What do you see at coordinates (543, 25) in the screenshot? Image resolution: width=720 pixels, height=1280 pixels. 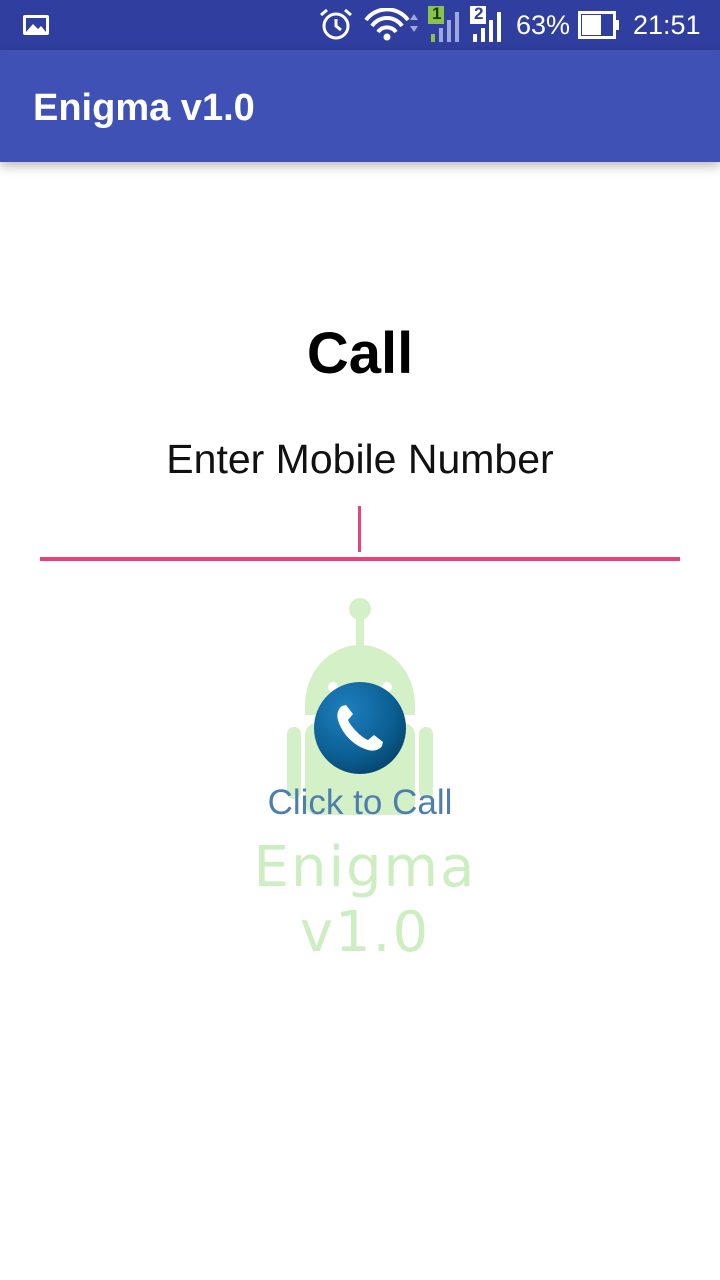 I see `battery-percent: 63%` at bounding box center [543, 25].